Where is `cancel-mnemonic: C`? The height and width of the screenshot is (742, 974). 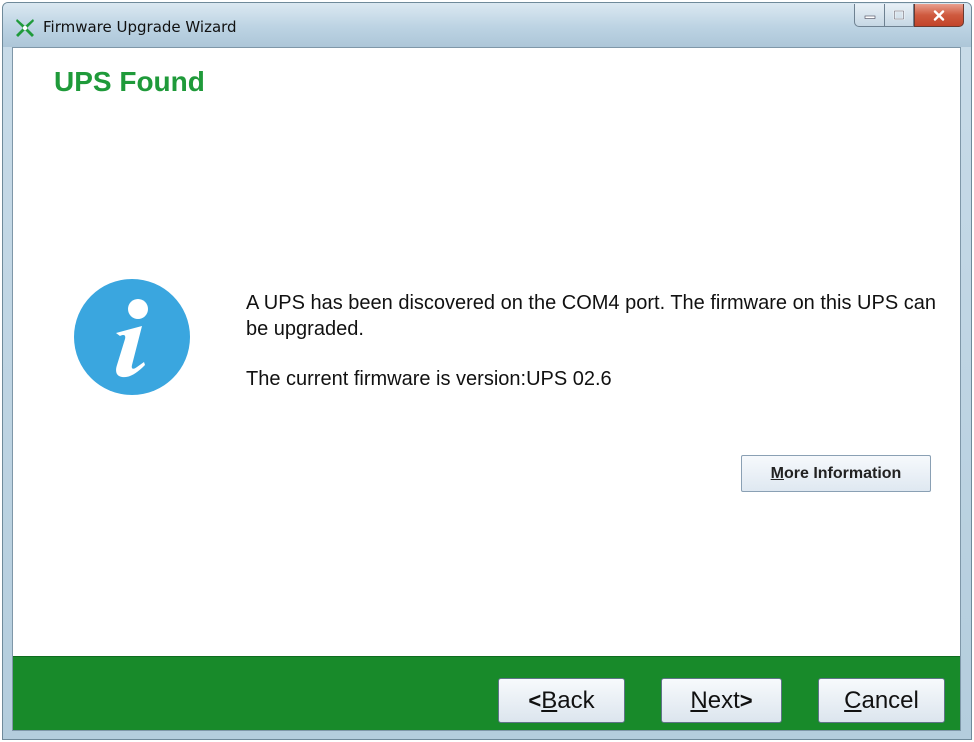 cancel-mnemonic: C is located at coordinates (853, 700).